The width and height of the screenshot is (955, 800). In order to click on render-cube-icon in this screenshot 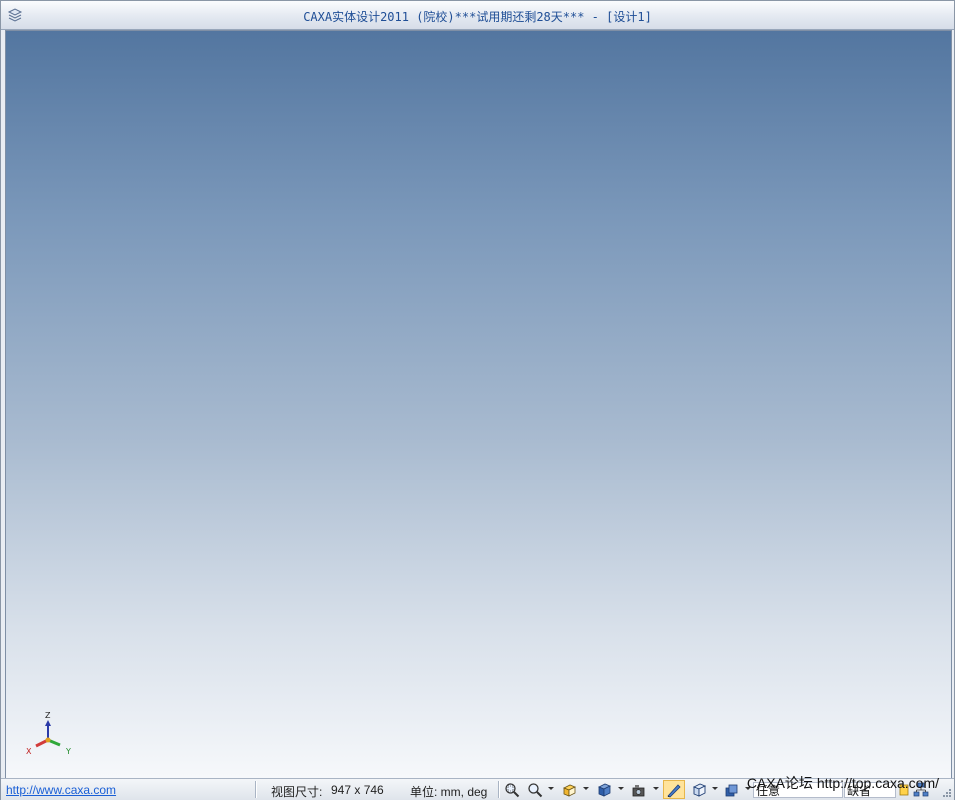, I will do `click(604, 790)`.